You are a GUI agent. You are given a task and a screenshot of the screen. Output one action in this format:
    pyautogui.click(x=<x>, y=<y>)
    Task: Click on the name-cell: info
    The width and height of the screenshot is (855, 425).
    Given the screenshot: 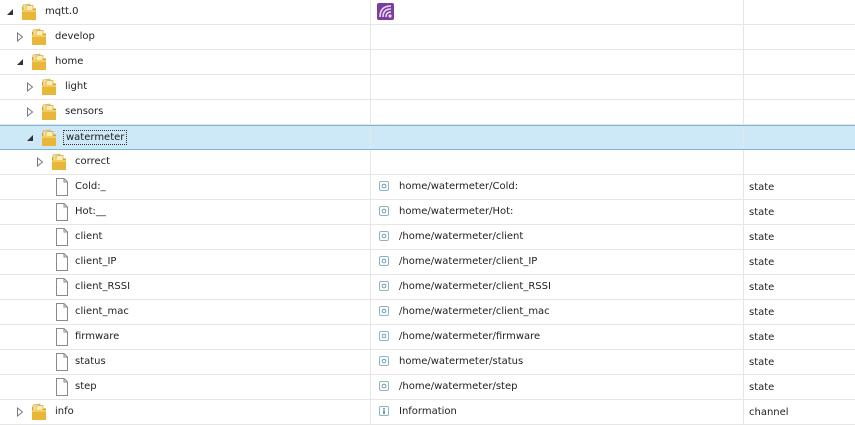 What is the action you would take?
    pyautogui.click(x=185, y=412)
    